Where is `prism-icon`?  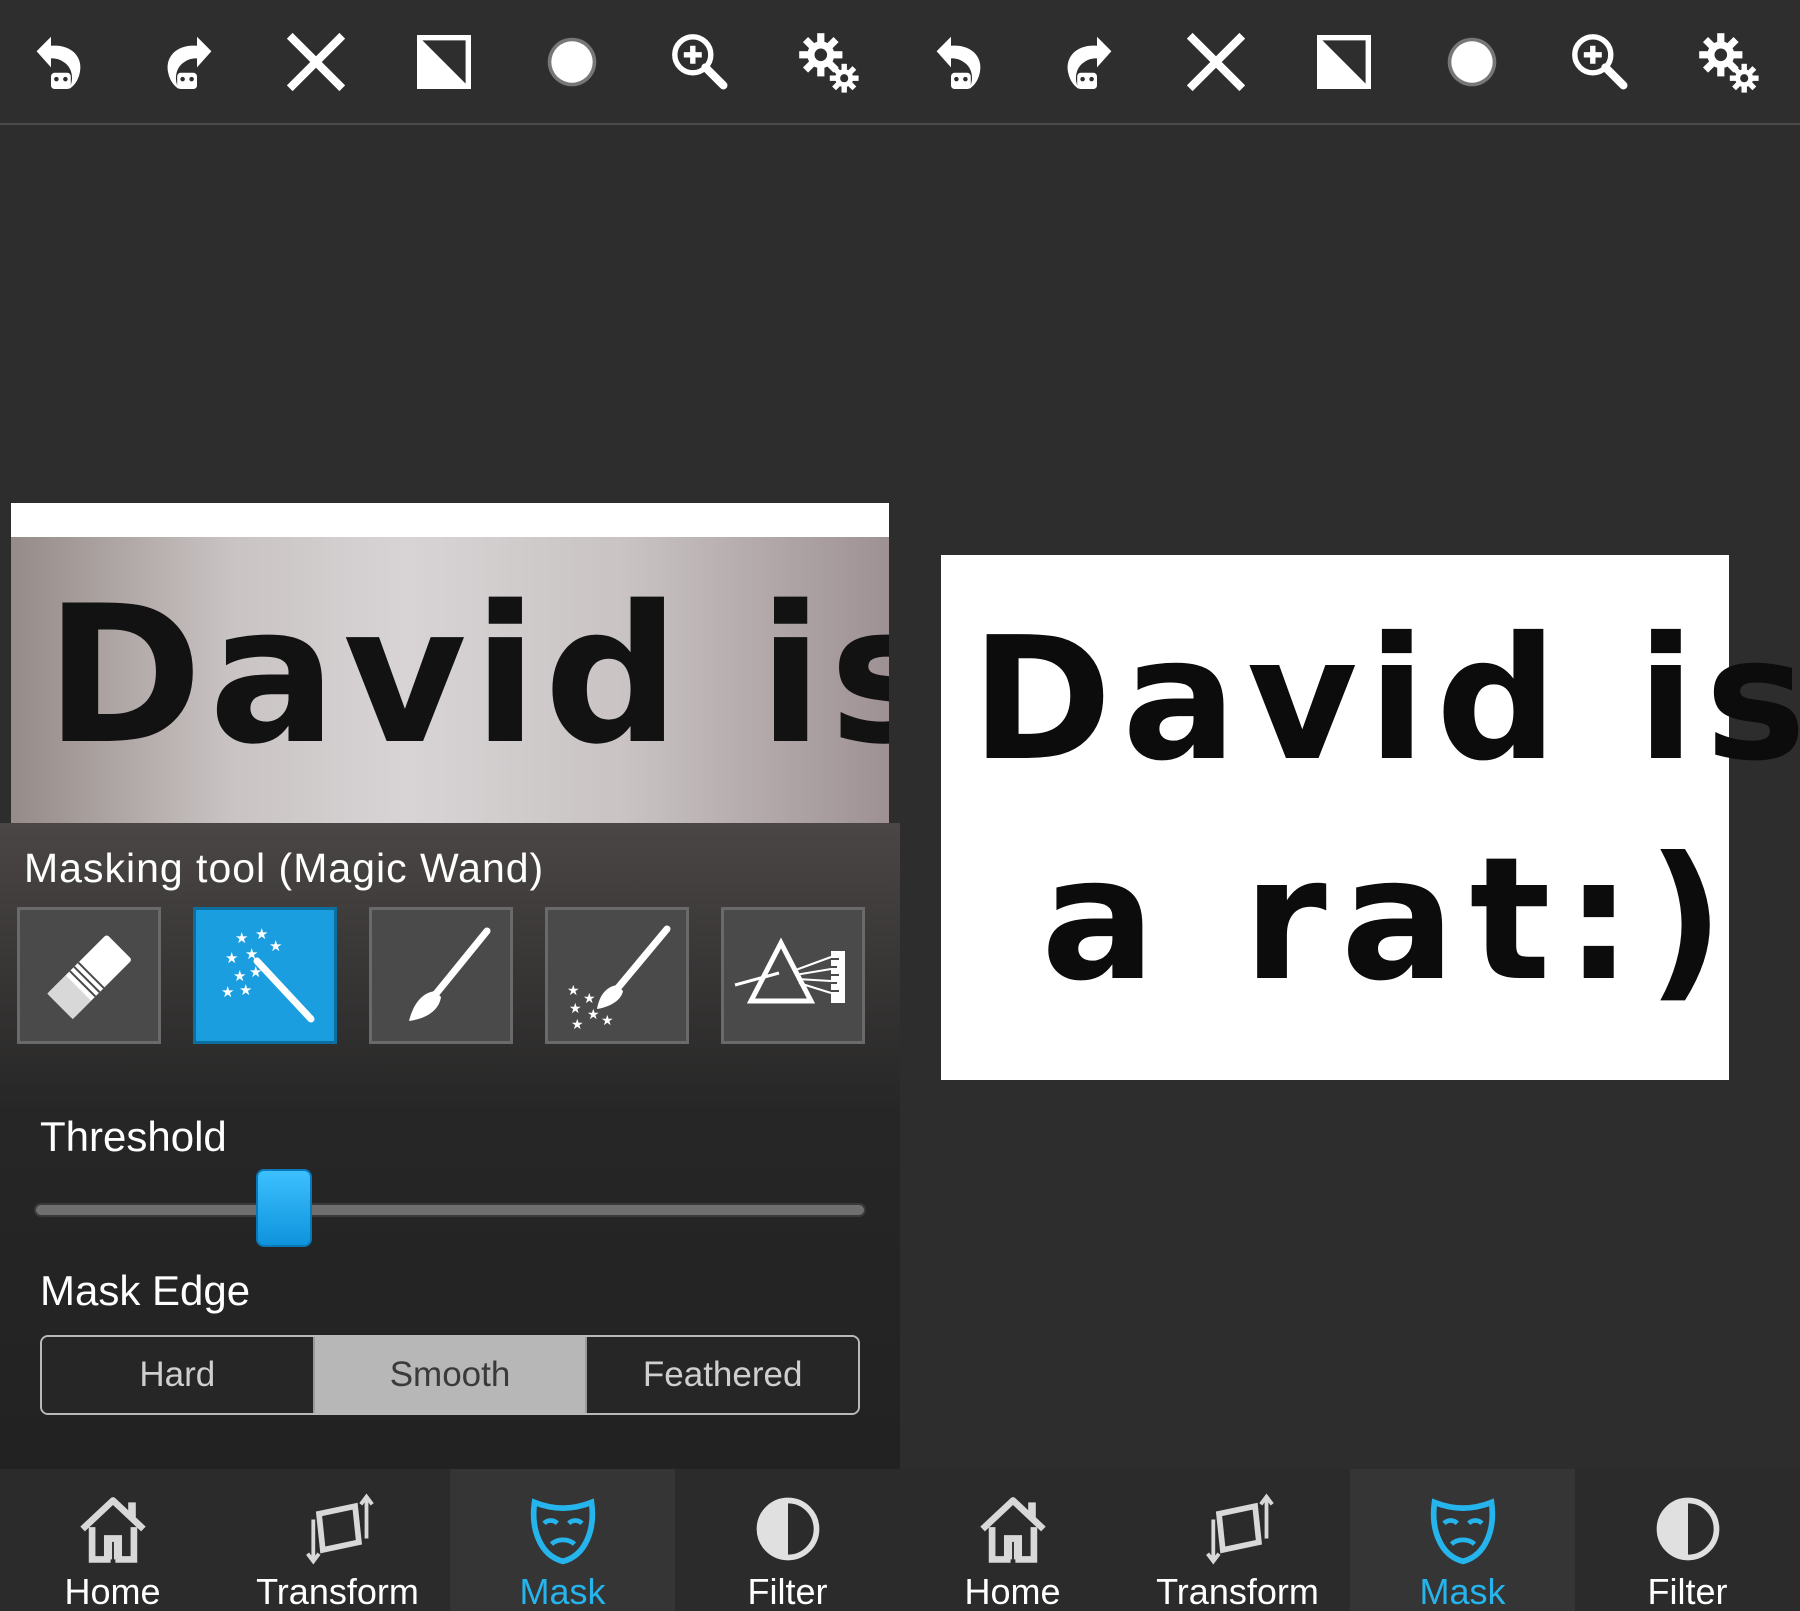 prism-icon is located at coordinates (789, 970).